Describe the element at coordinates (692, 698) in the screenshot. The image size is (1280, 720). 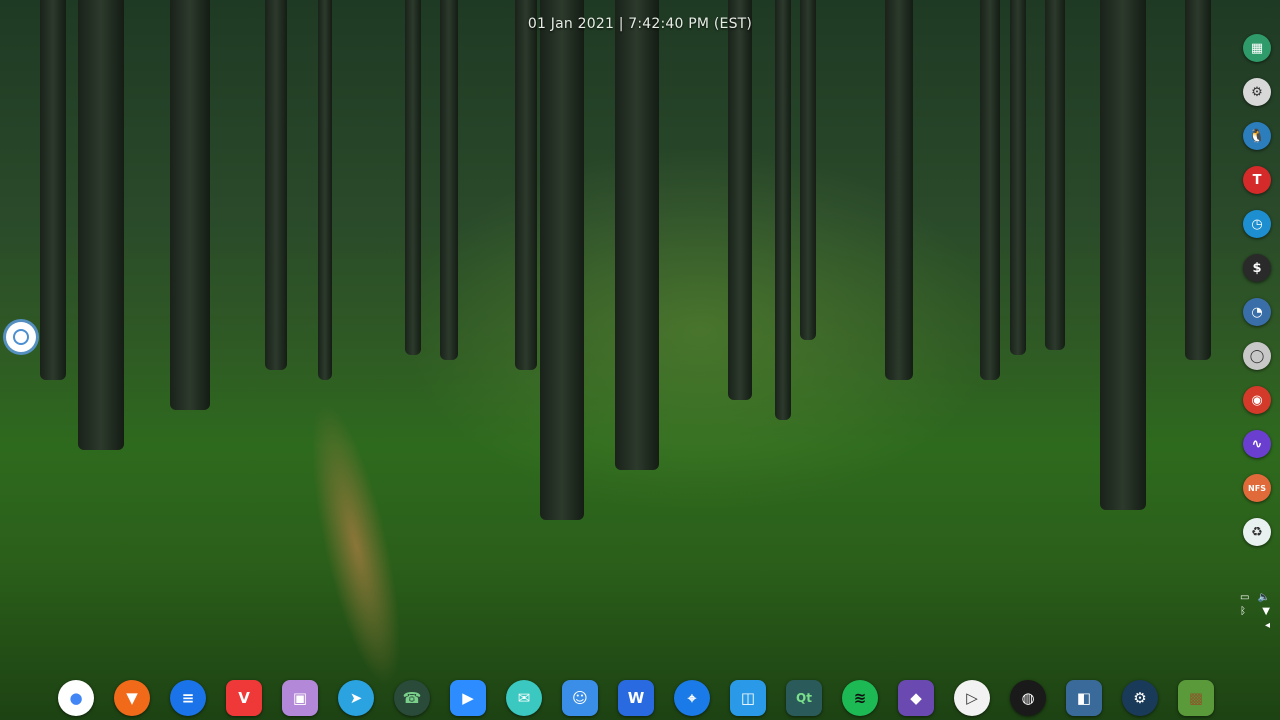
I see `telescope-icon: ⌖` at that location.